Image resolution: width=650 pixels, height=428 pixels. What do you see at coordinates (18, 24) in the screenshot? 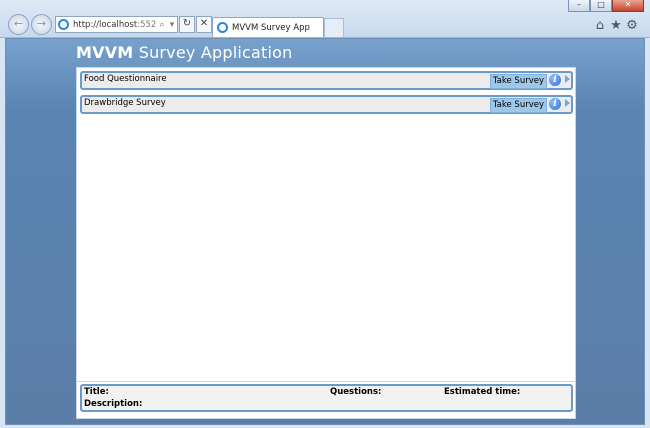
I see `back-button: ←` at bounding box center [18, 24].